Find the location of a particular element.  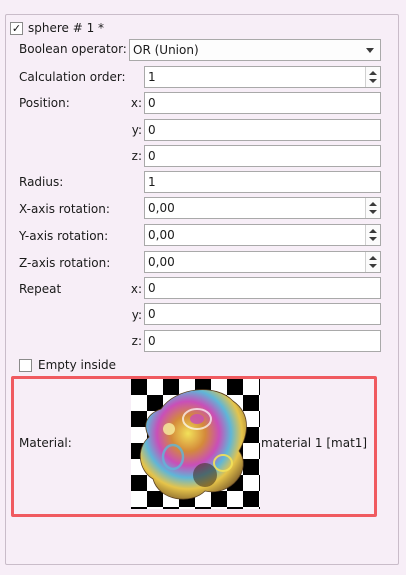

empty-inside-checkbox is located at coordinates (25, 365).